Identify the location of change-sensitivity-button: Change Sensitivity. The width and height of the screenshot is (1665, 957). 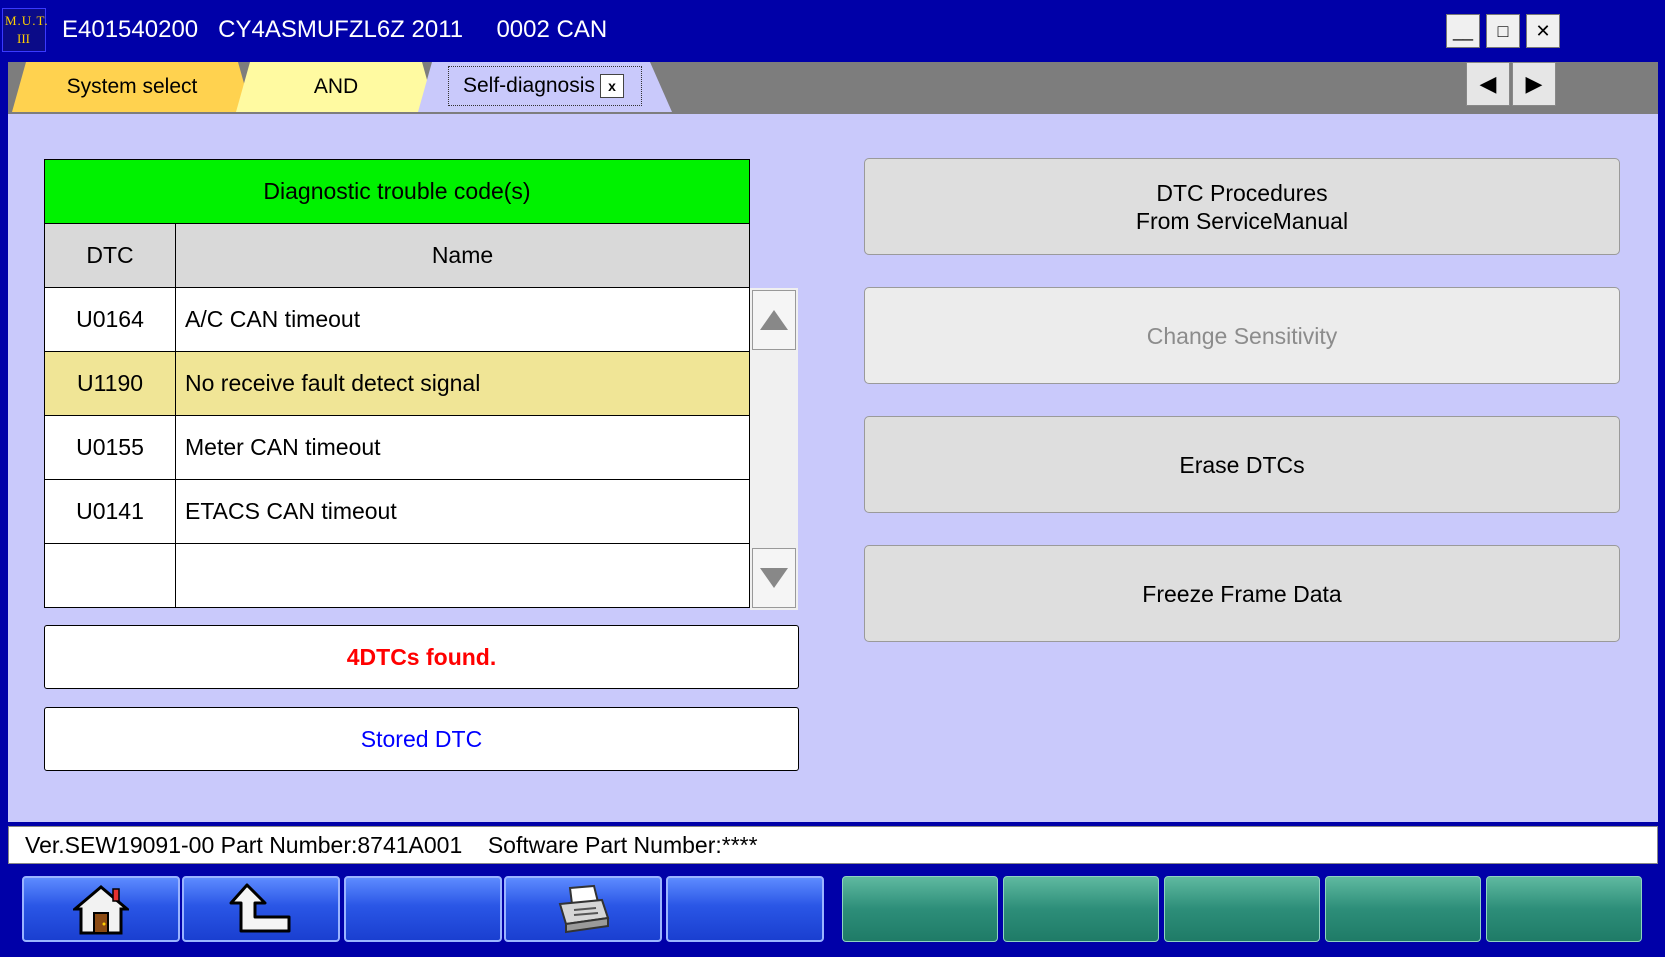
(1242, 335).